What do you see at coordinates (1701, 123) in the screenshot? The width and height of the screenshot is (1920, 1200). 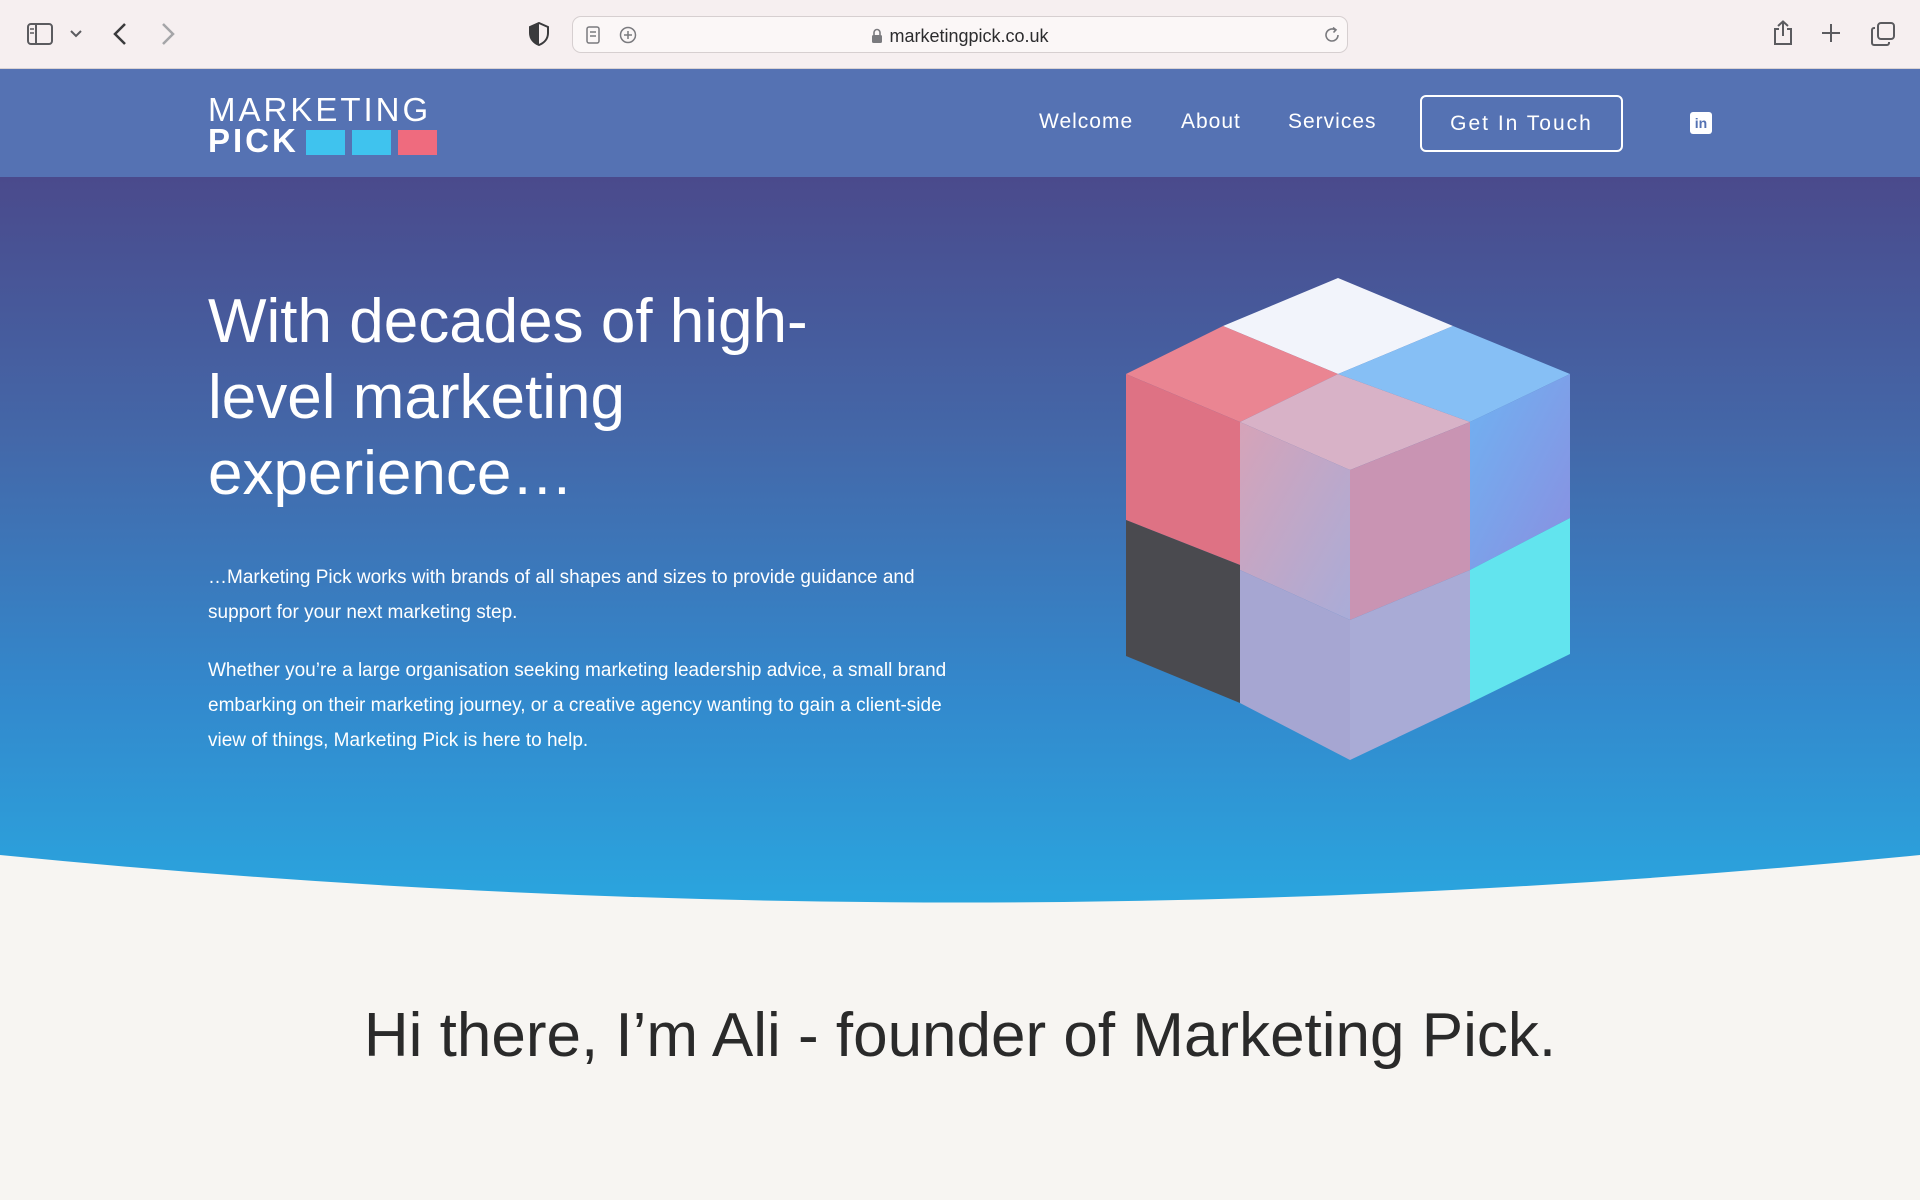 I see `linkedin-icon: in` at bounding box center [1701, 123].